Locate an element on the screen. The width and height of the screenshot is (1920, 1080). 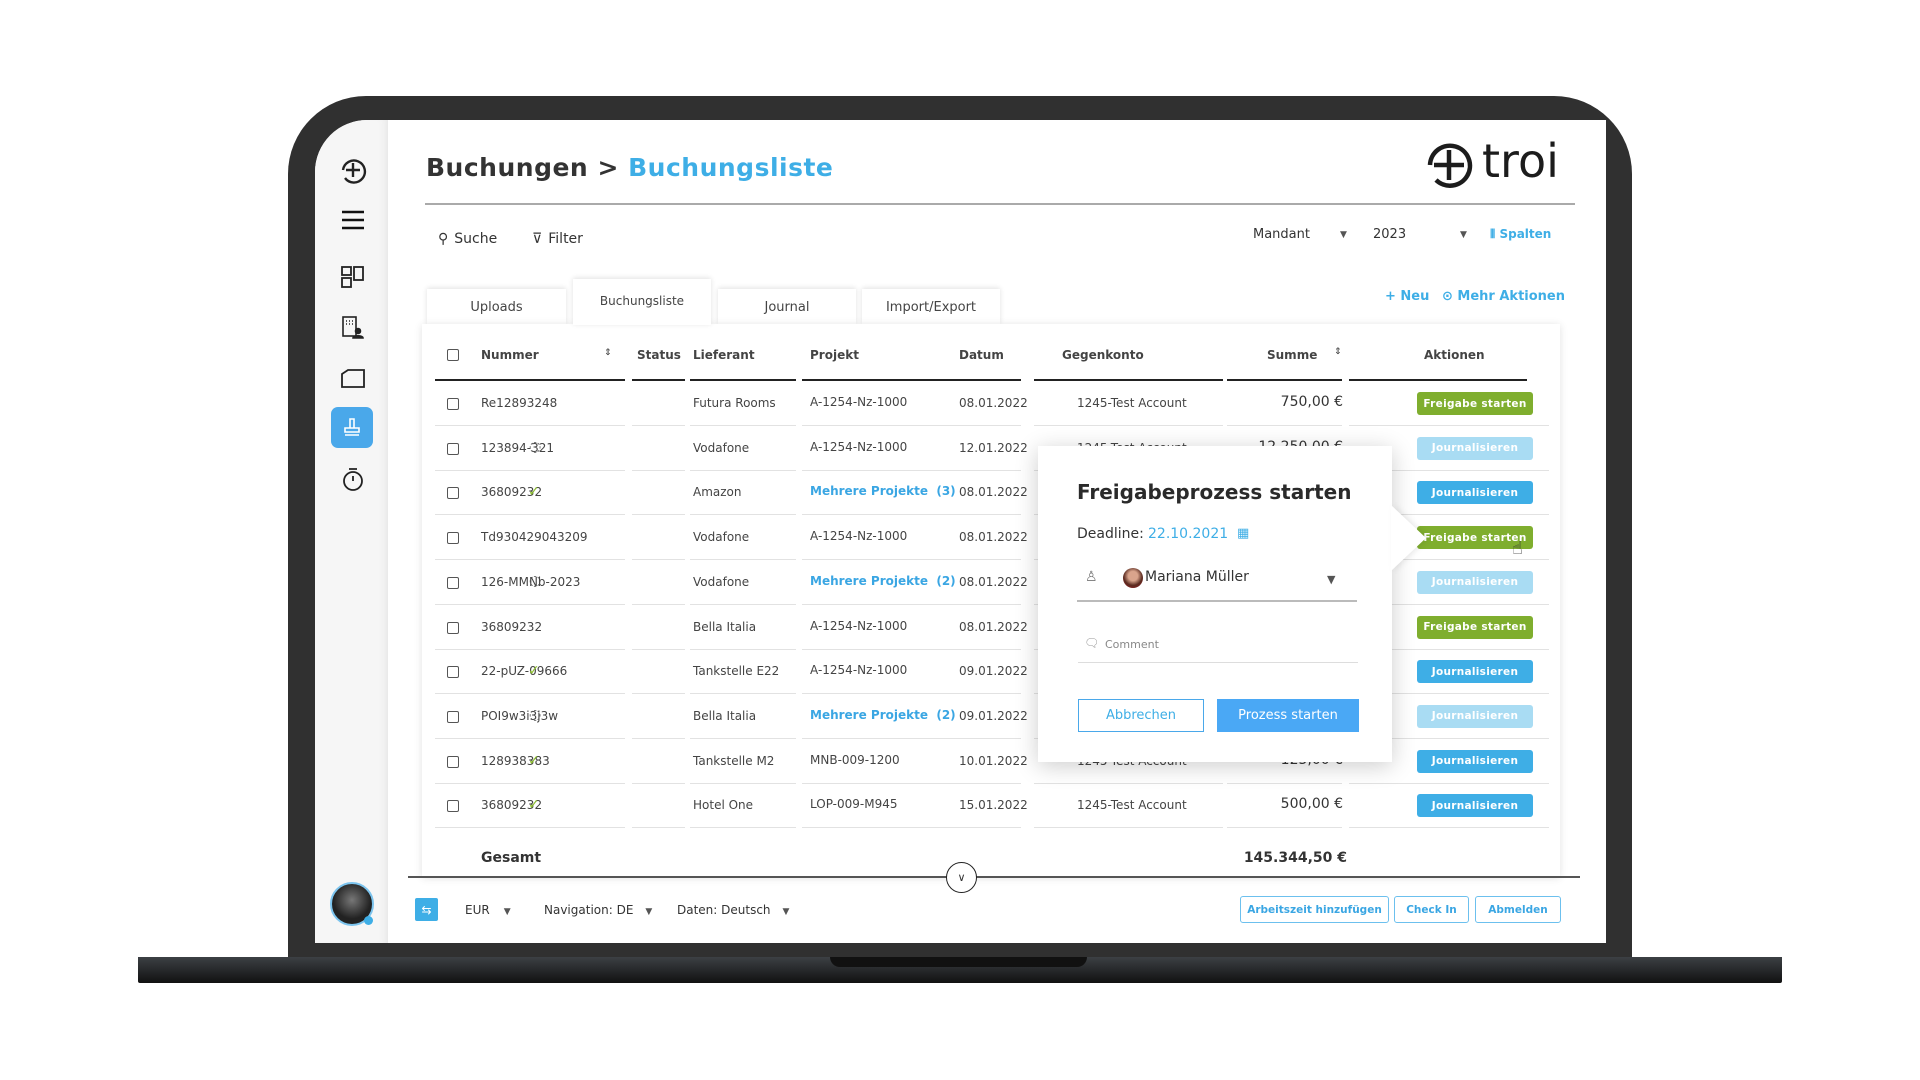
hand-cursor-icon: ☝ is located at coordinates (1517, 548).